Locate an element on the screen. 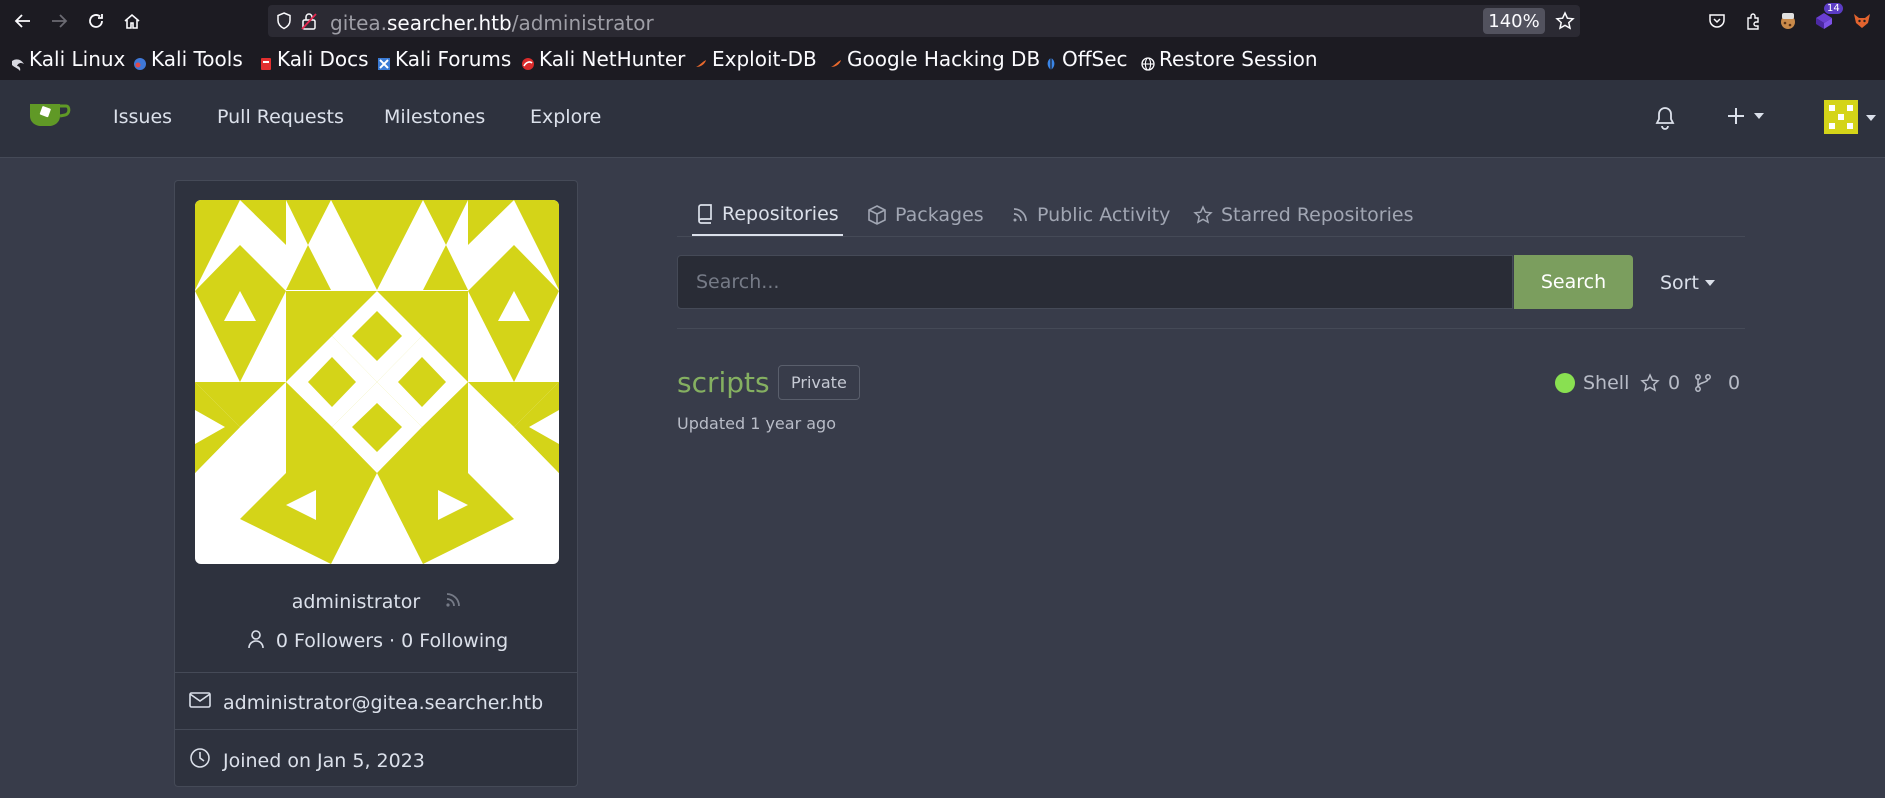  bookmark-kali-linux: Kali Linux is located at coordinates (68, 59).